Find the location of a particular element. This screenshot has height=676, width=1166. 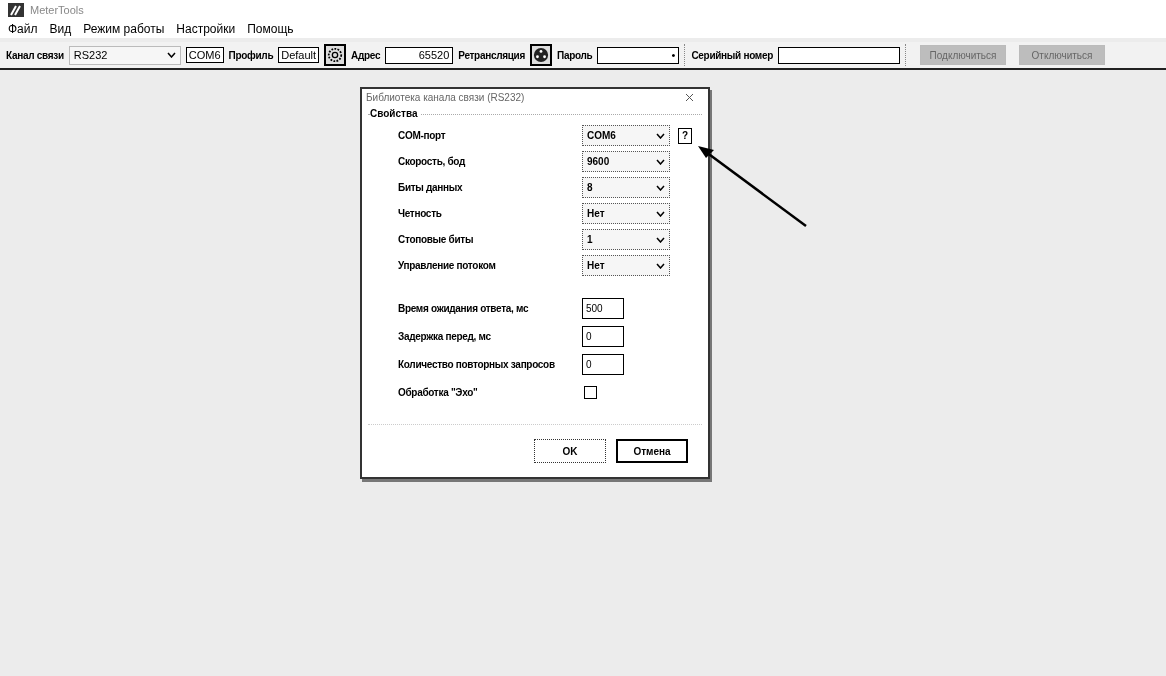

channel-dropdown: RS232 is located at coordinates (124, 55).